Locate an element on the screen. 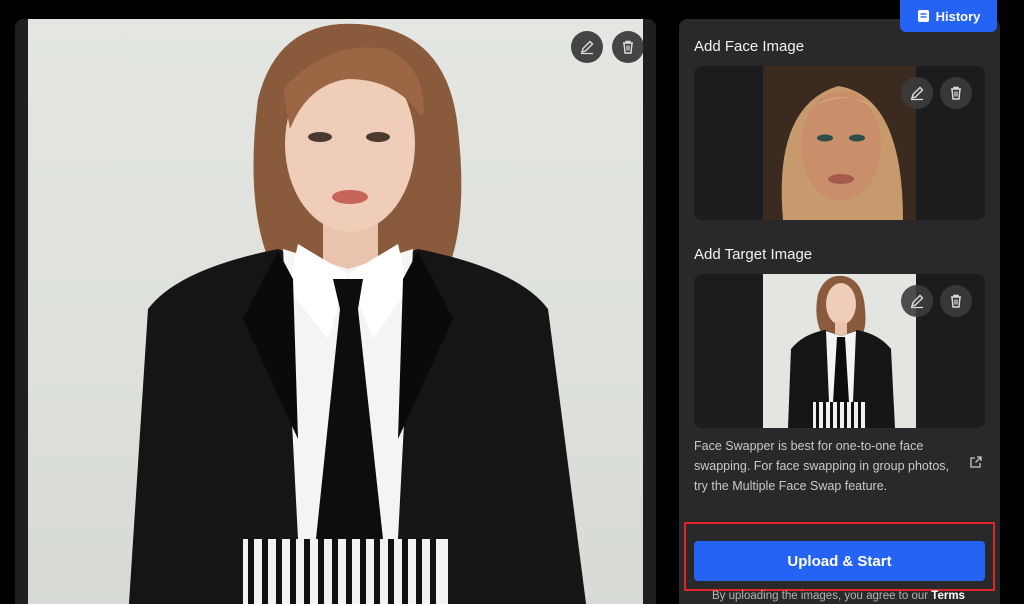  target-portrait is located at coordinates (839, 351).